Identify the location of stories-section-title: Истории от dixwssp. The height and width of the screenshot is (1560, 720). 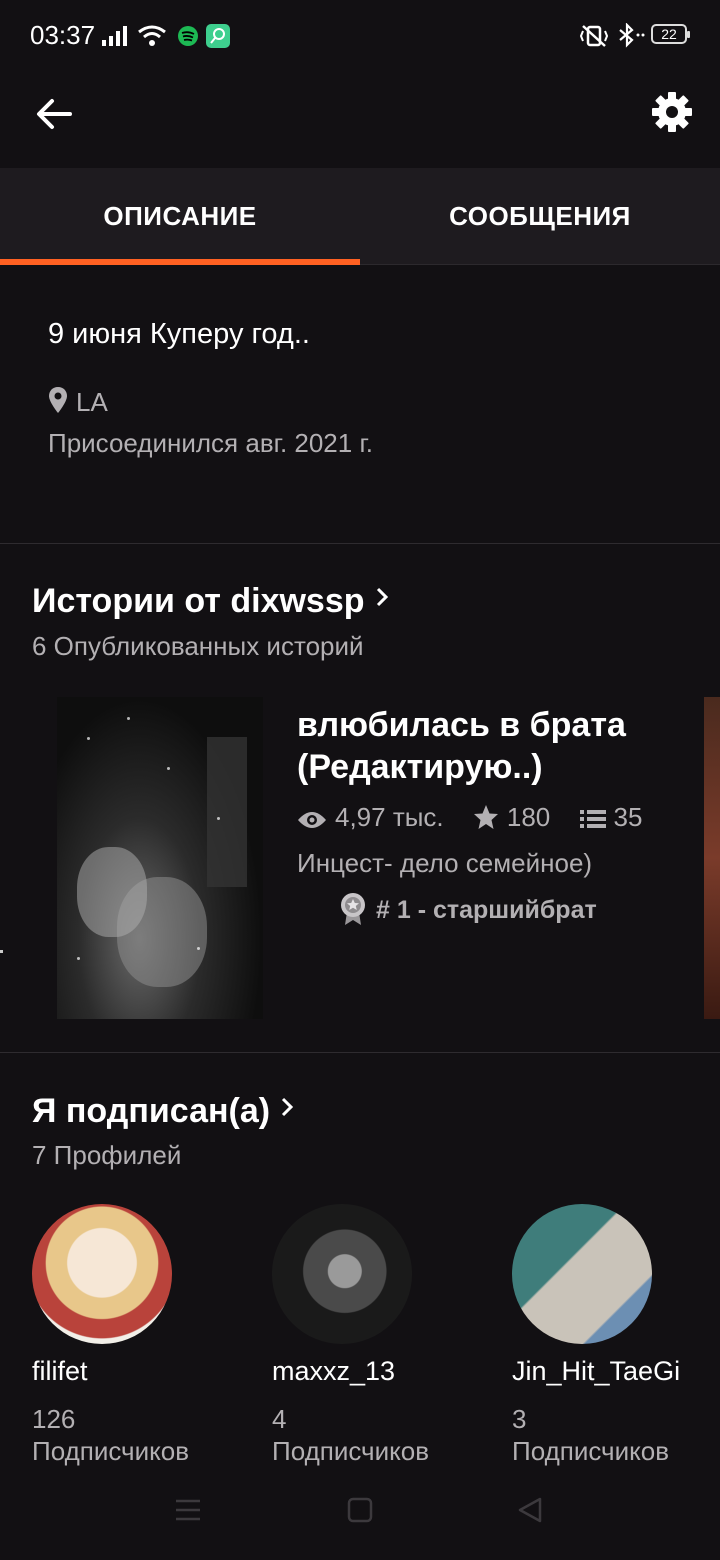
(210, 601).